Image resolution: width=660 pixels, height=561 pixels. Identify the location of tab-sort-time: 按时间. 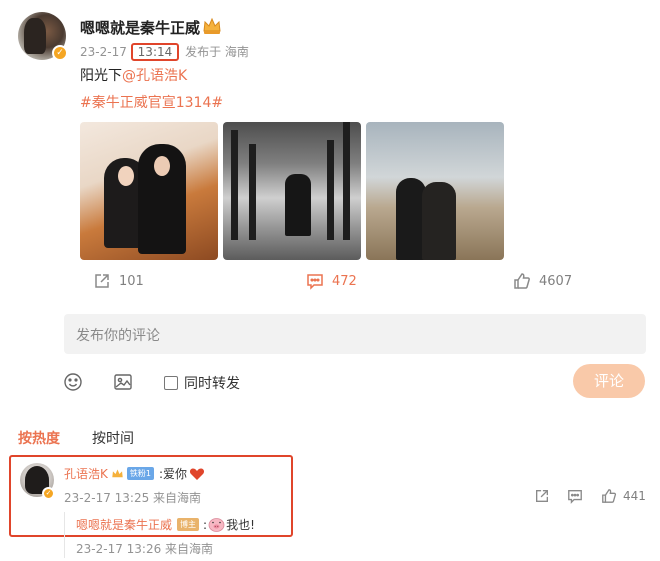
(113, 438).